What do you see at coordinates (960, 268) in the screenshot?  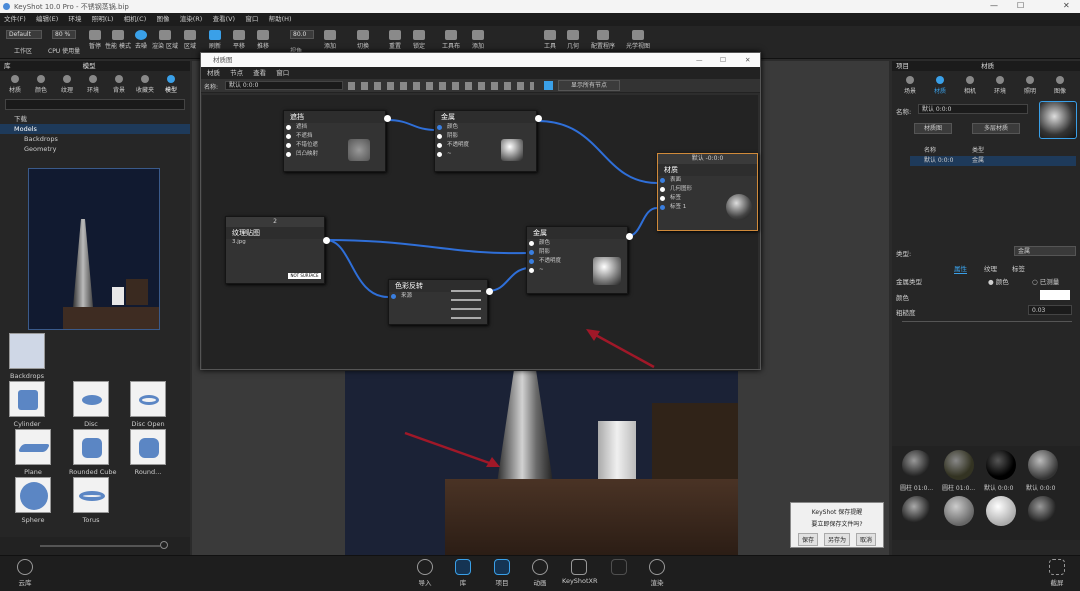 I see `subtab-properties: 属性` at bounding box center [960, 268].